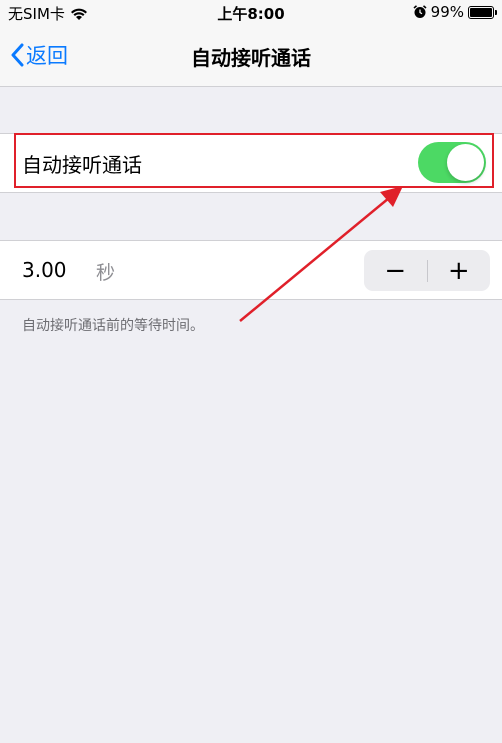 The width and height of the screenshot is (502, 743). Describe the element at coordinates (459, 270) in the screenshot. I see `increment-button: +` at that location.